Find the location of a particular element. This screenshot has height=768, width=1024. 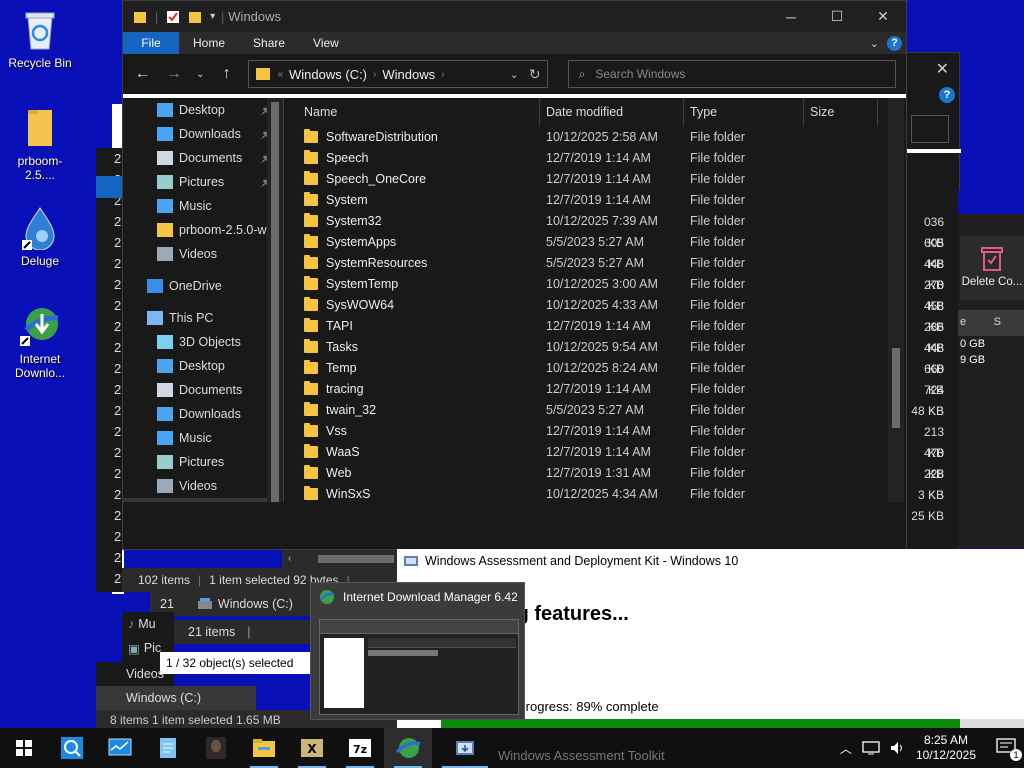

taskbar-search is located at coordinates (72, 748).